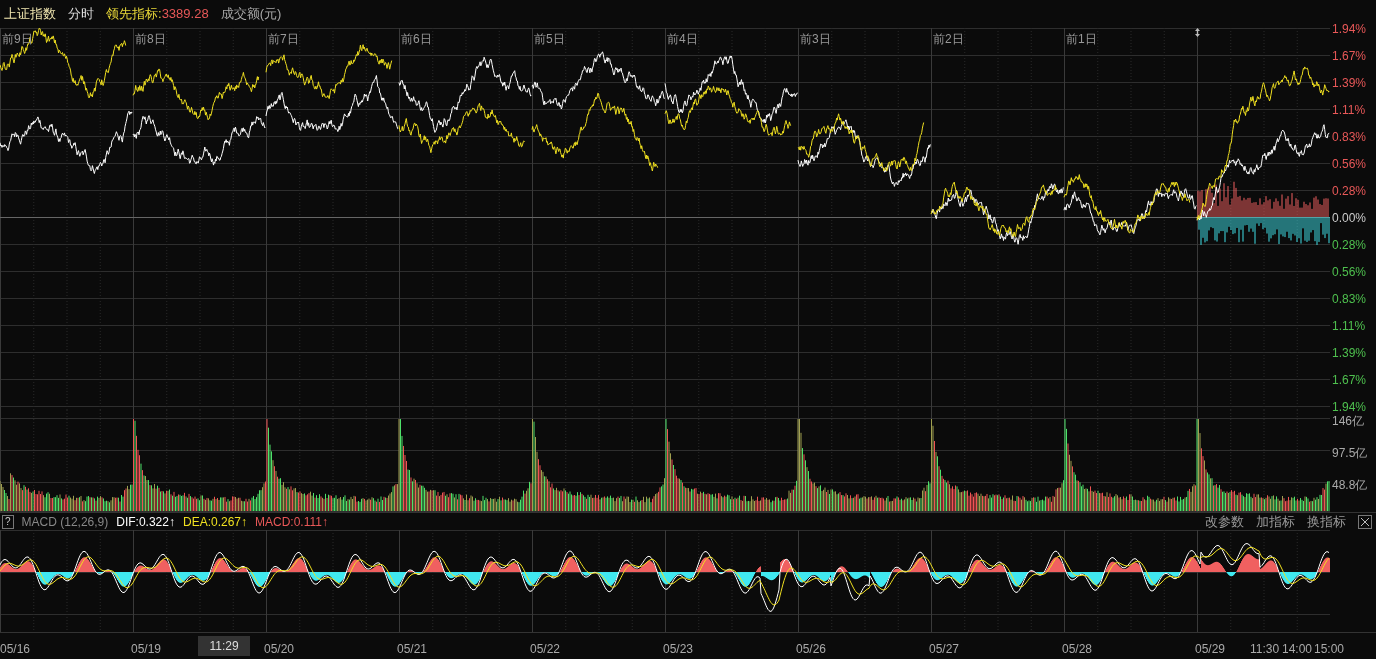 Image resolution: width=1376 pixels, height=659 pixels. What do you see at coordinates (81, 14) in the screenshot?
I see `chart-mode-tab: 分时` at bounding box center [81, 14].